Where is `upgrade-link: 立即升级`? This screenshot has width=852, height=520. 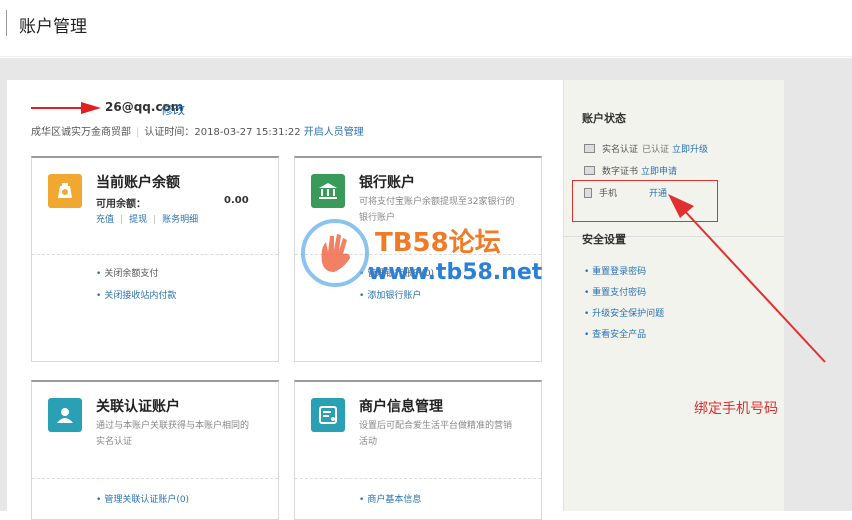 upgrade-link: 立即升级 is located at coordinates (690, 148).